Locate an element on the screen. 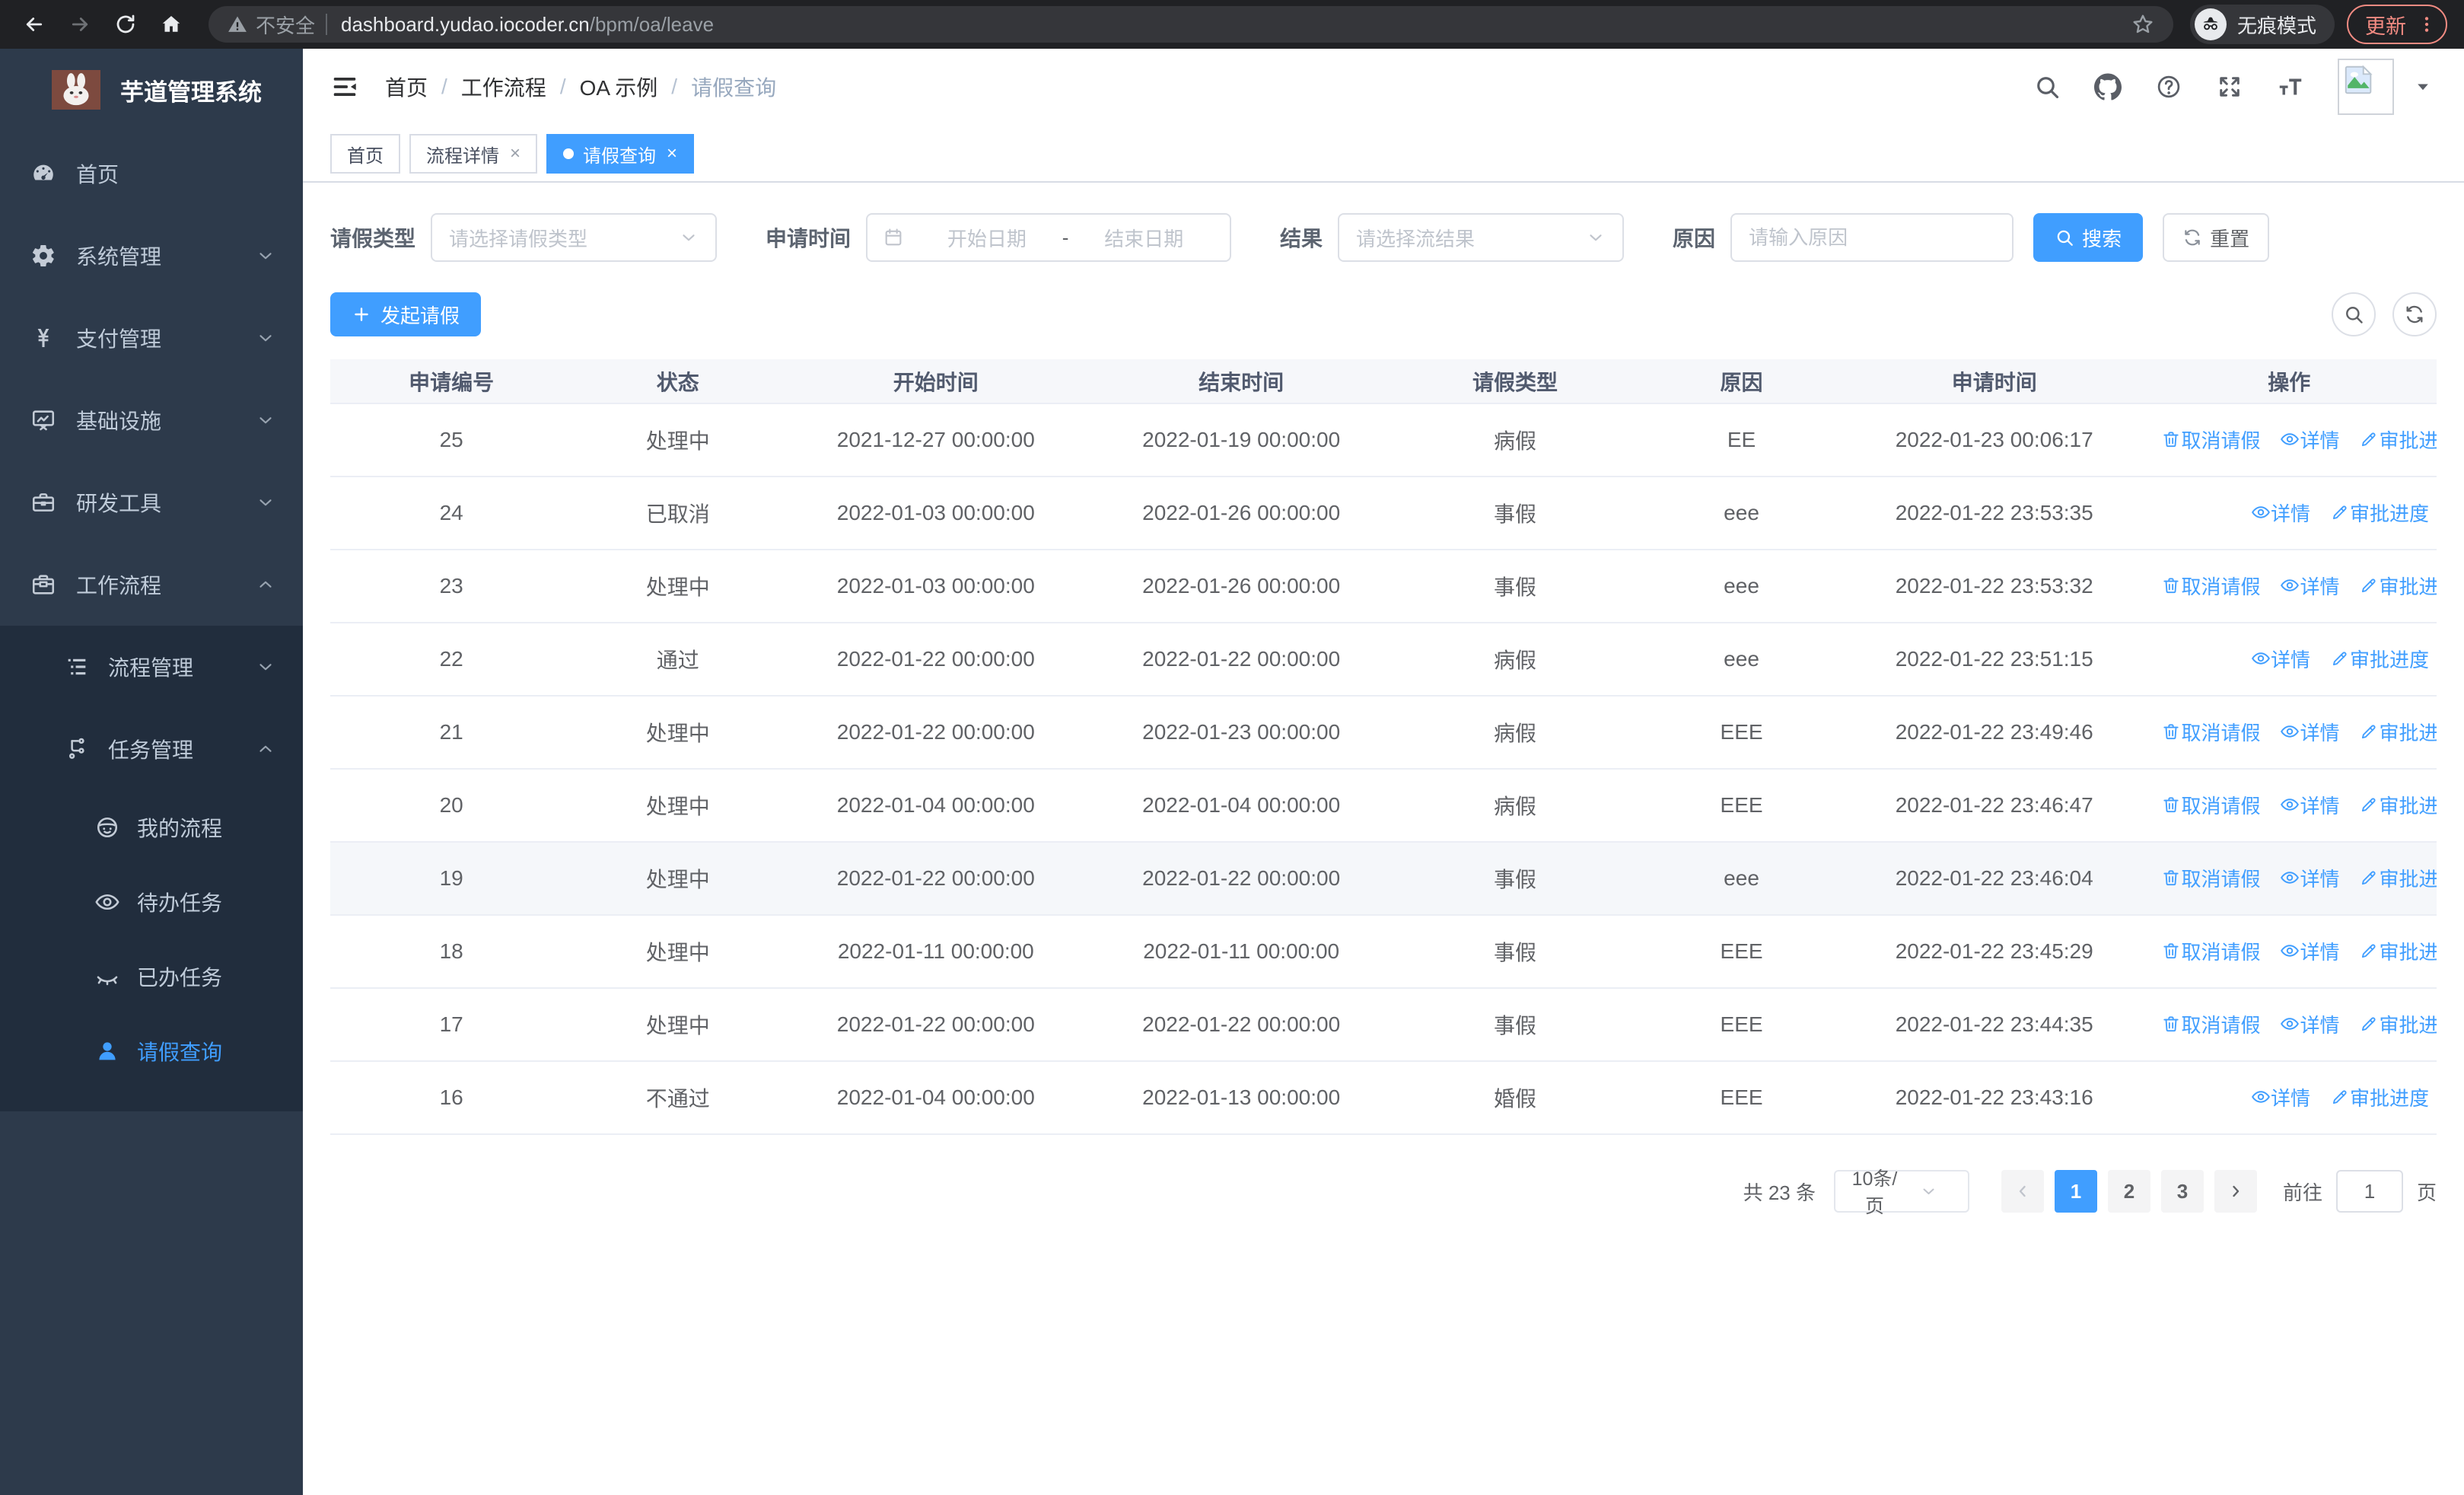 This screenshot has height=1495, width=2464. leave-type-label: 请假类型 is located at coordinates (373, 238).